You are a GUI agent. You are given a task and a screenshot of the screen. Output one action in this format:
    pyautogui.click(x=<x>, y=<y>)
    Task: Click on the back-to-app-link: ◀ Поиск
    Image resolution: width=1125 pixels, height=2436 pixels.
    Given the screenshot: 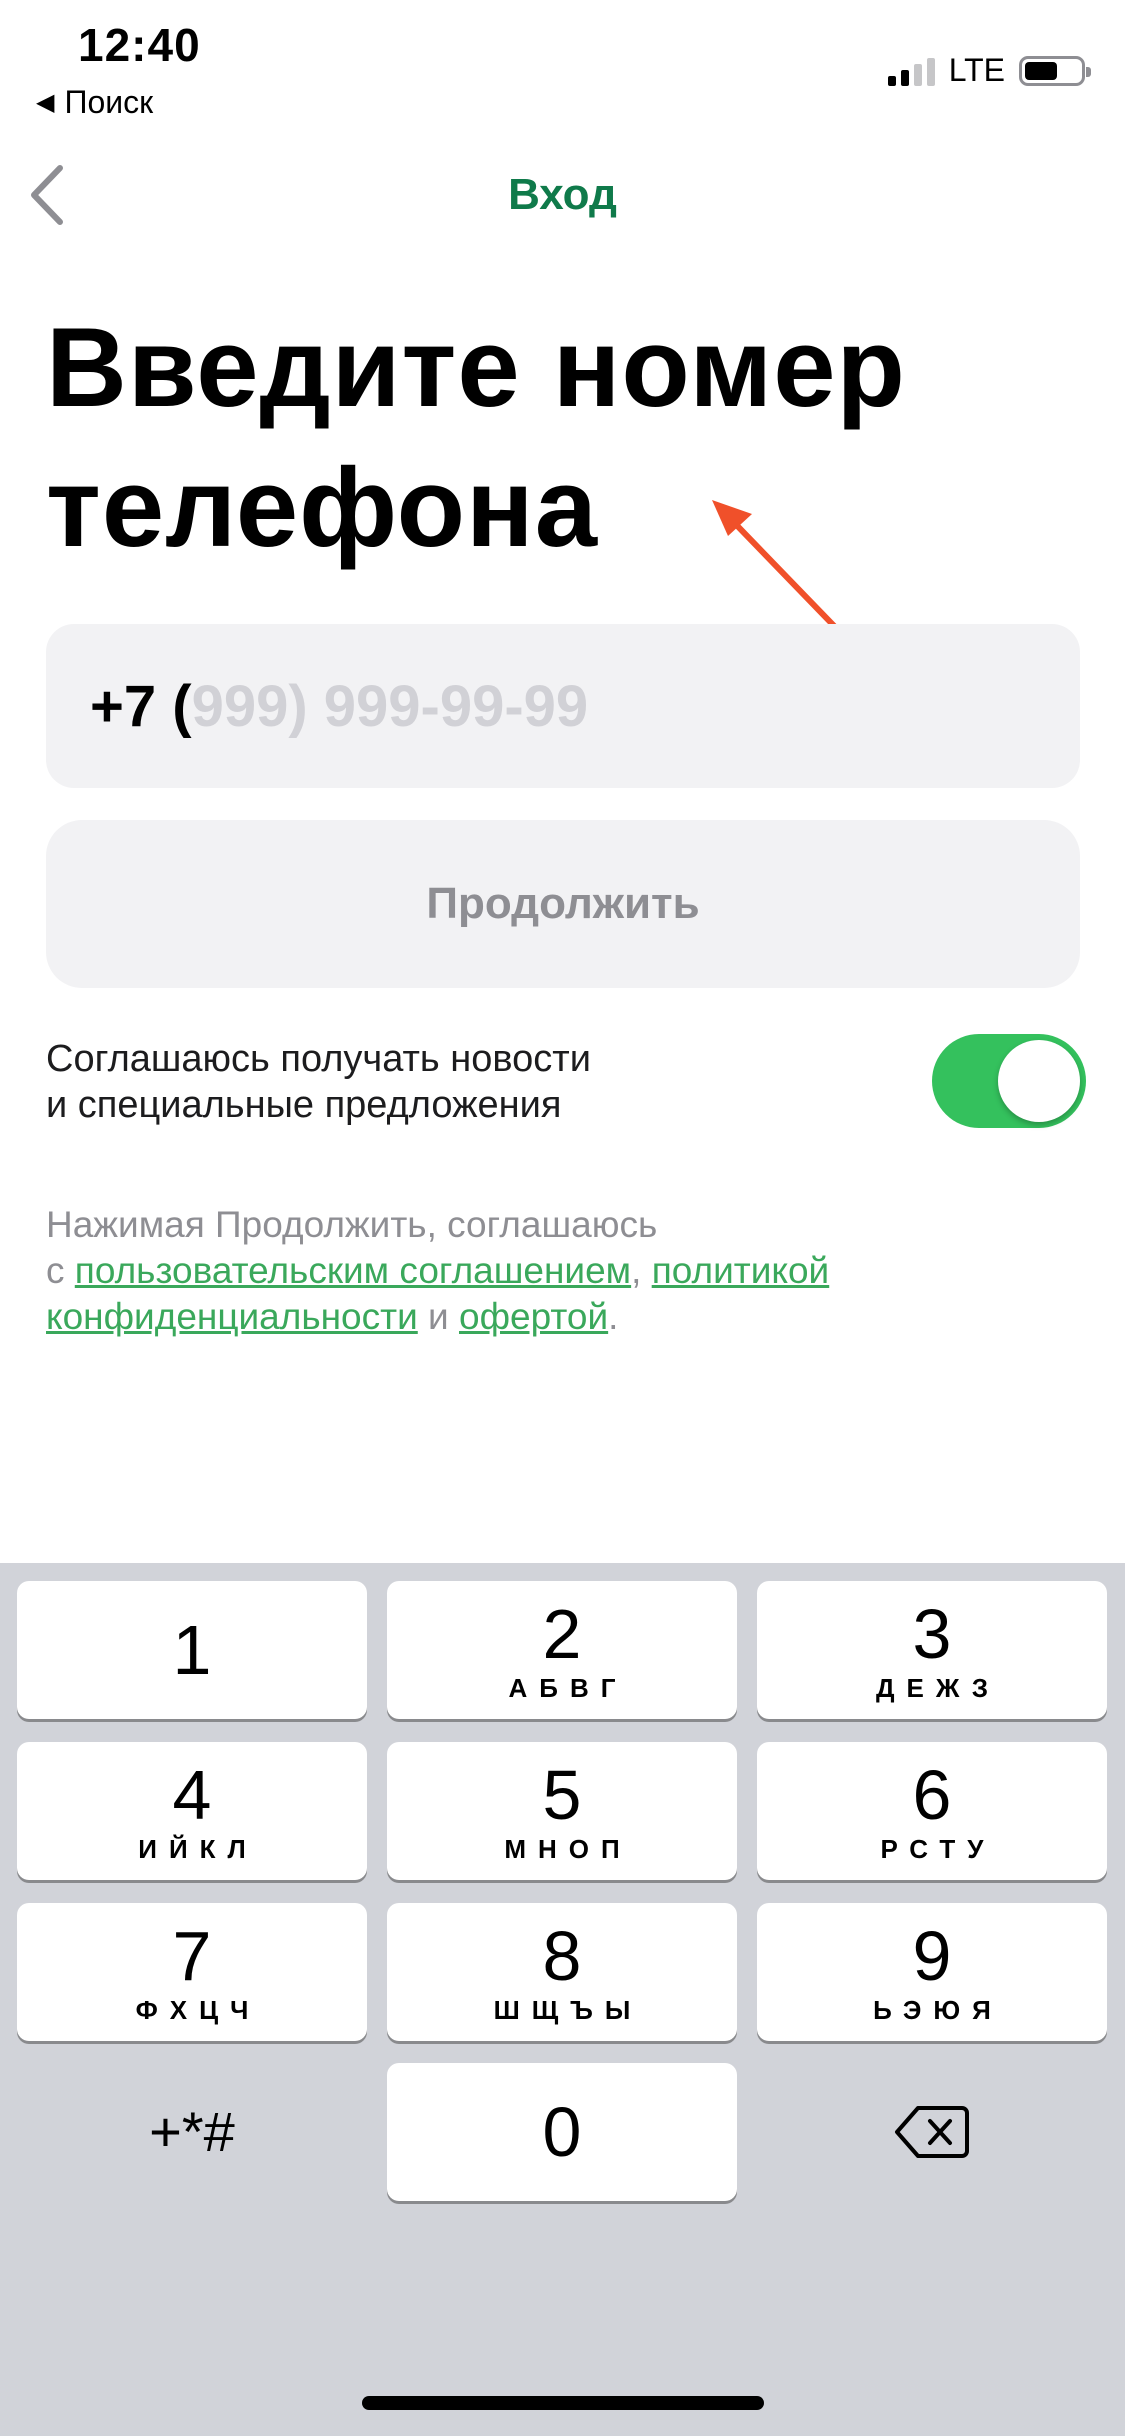 What is the action you would take?
    pyautogui.click(x=94, y=102)
    